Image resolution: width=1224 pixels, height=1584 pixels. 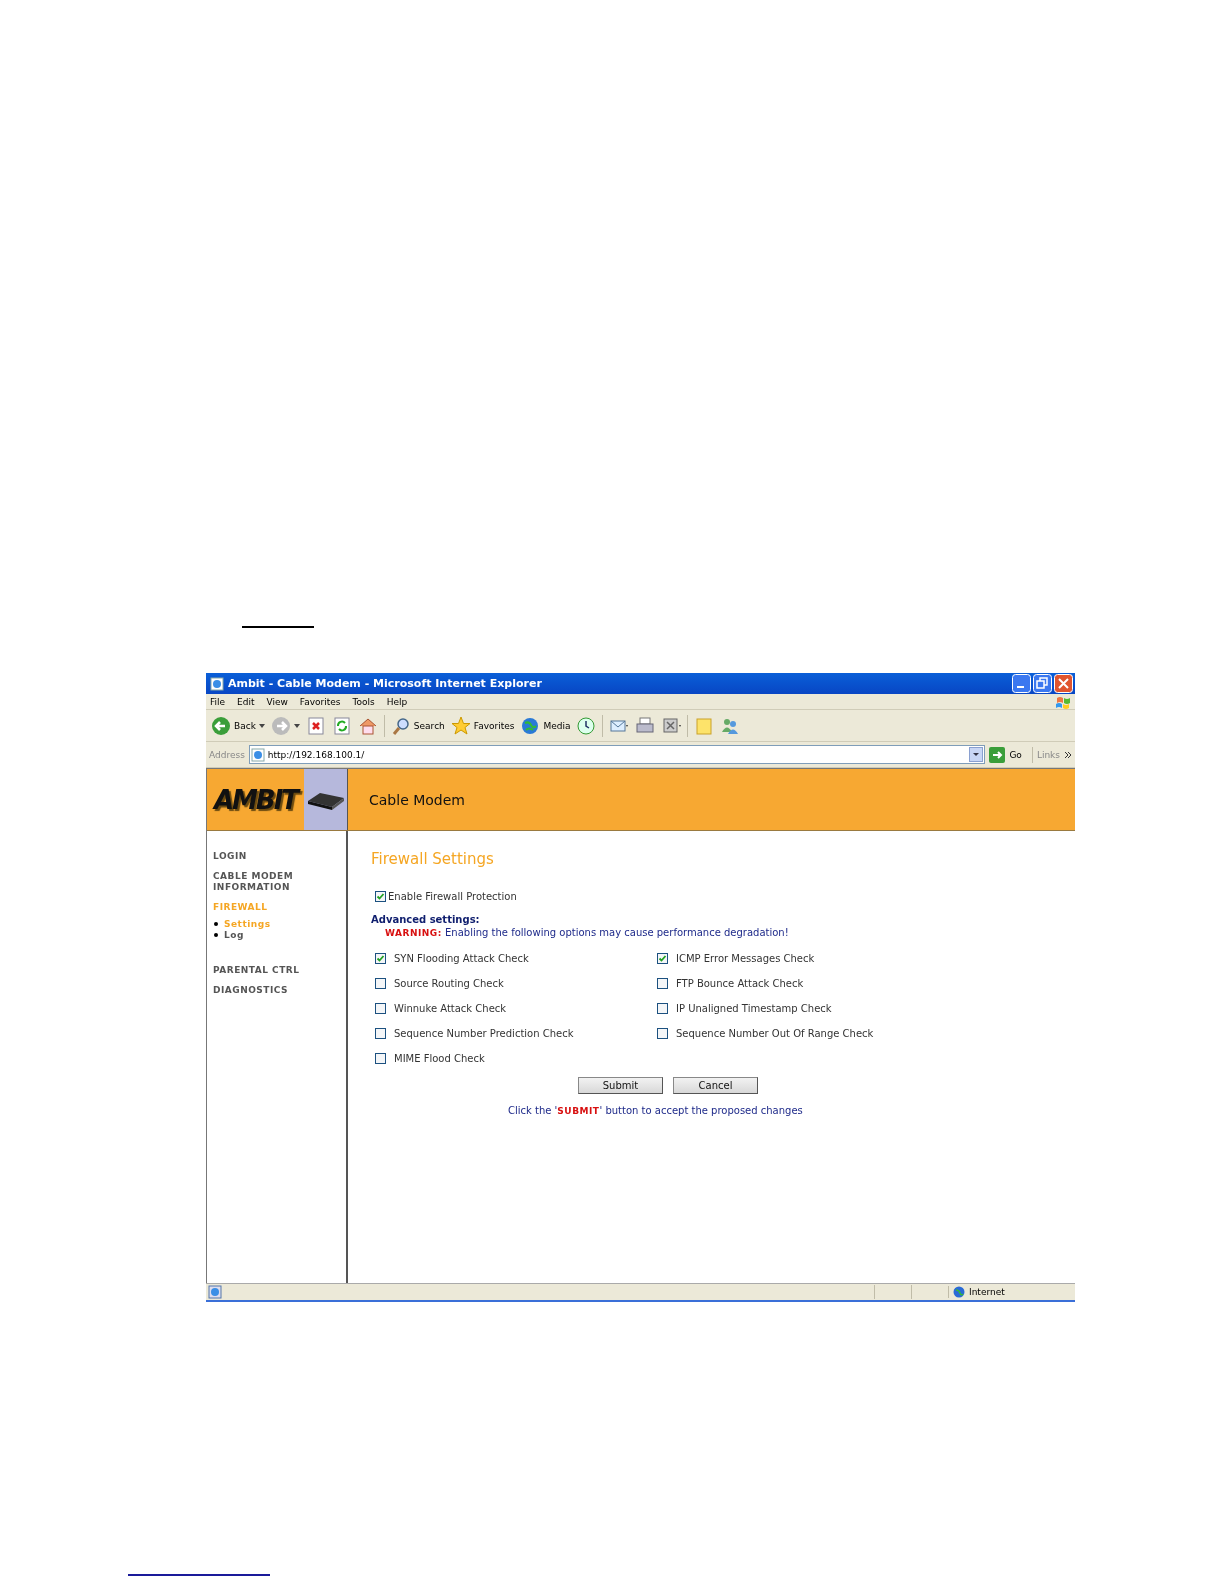 What do you see at coordinates (545, 725) in the screenshot?
I see `toolbar-button: Media` at bounding box center [545, 725].